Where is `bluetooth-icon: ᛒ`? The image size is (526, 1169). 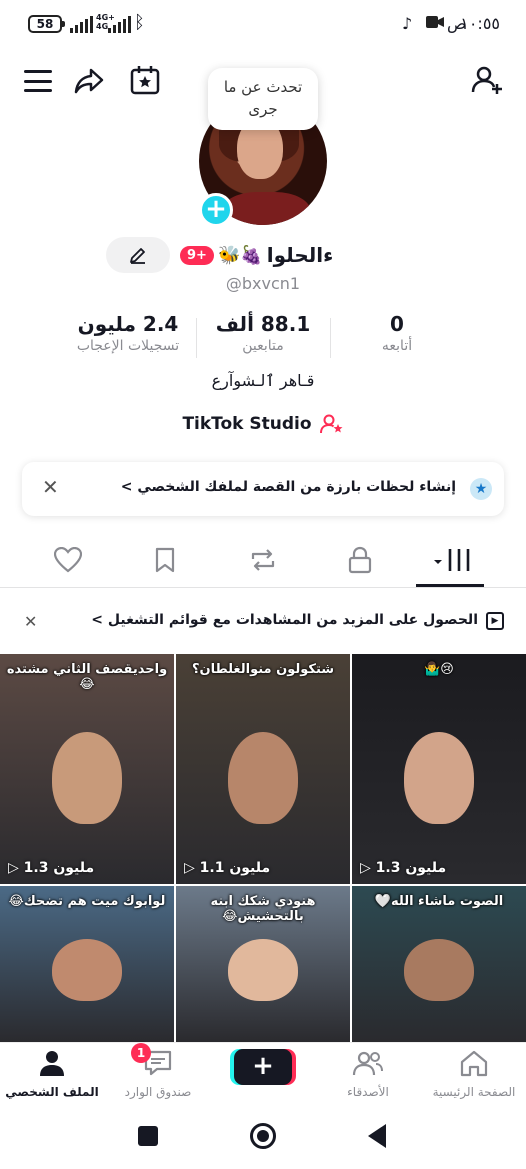
bluetooth-icon: ᛒ is located at coordinates (139, 22).